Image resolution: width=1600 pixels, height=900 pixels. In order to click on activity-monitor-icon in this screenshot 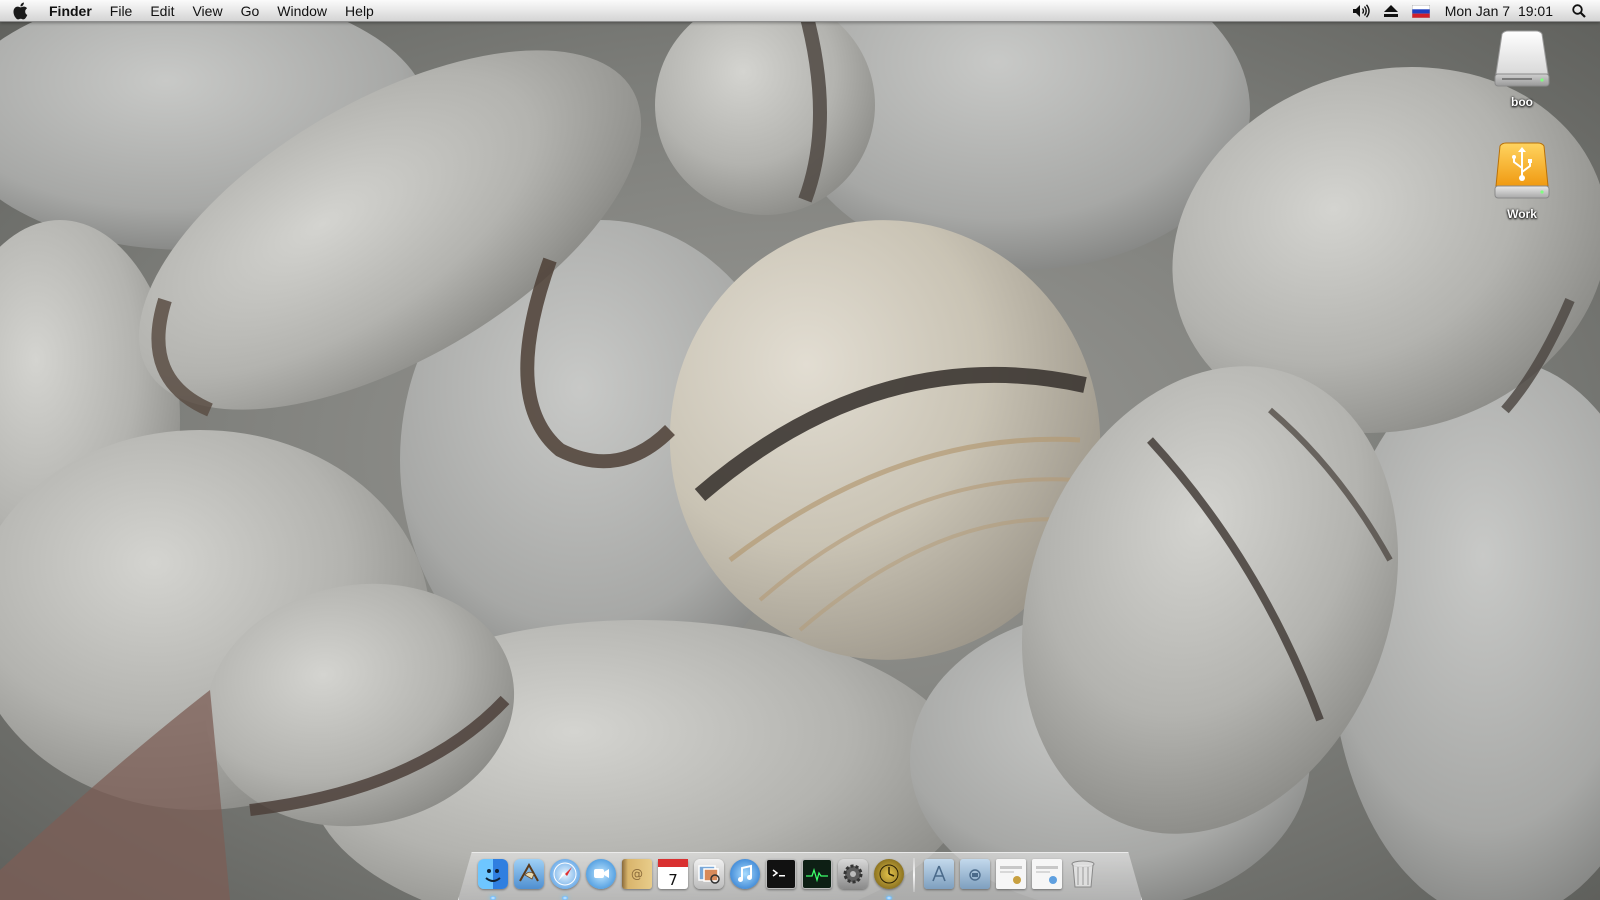, I will do `click(817, 874)`.